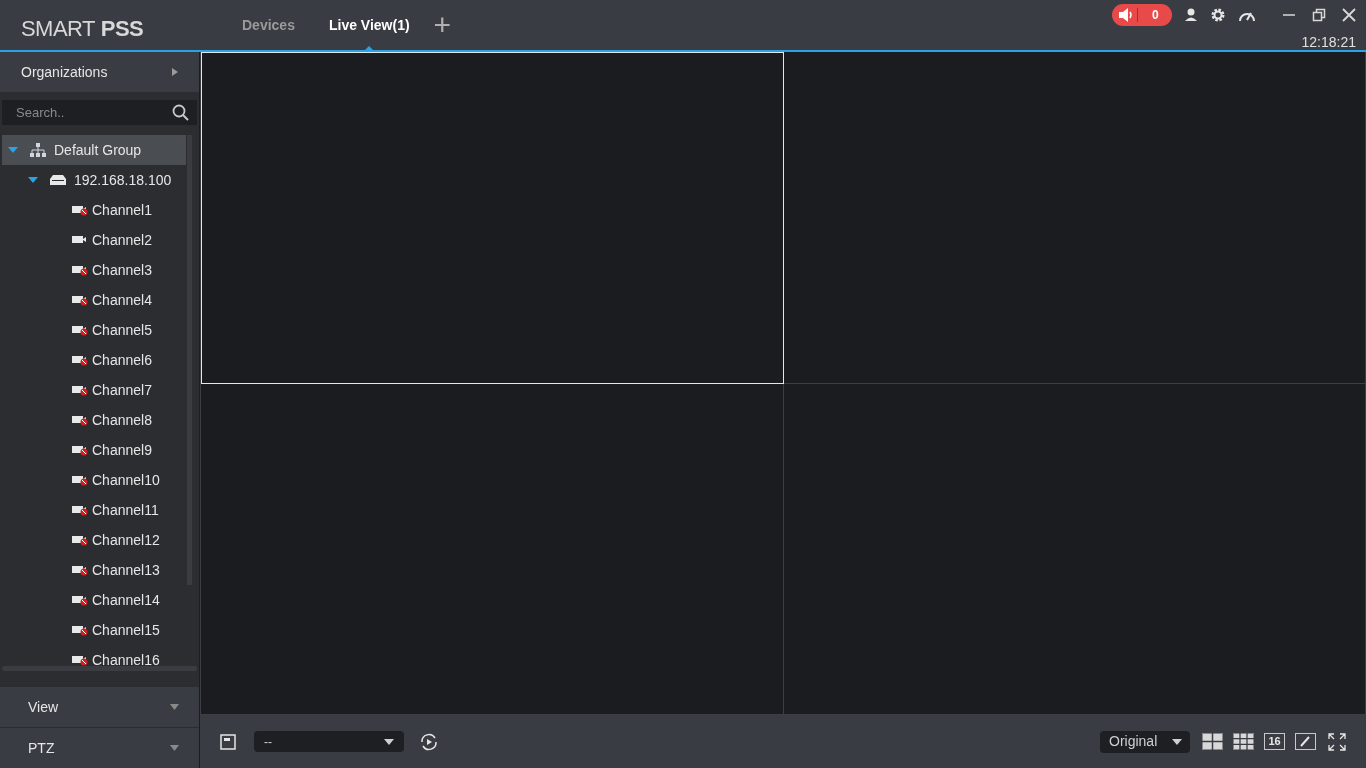 This screenshot has width=1366, height=768. What do you see at coordinates (180, 112) in the screenshot?
I see `search-icon` at bounding box center [180, 112].